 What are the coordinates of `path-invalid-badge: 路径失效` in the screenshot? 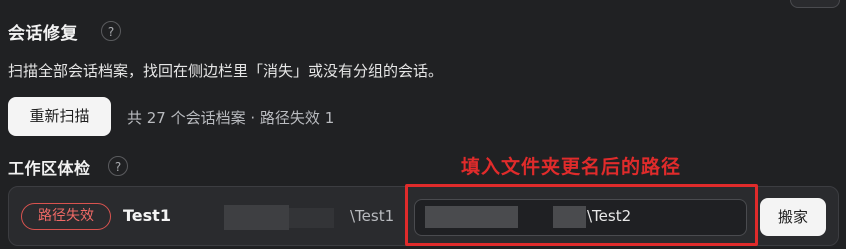 It's located at (66, 216).